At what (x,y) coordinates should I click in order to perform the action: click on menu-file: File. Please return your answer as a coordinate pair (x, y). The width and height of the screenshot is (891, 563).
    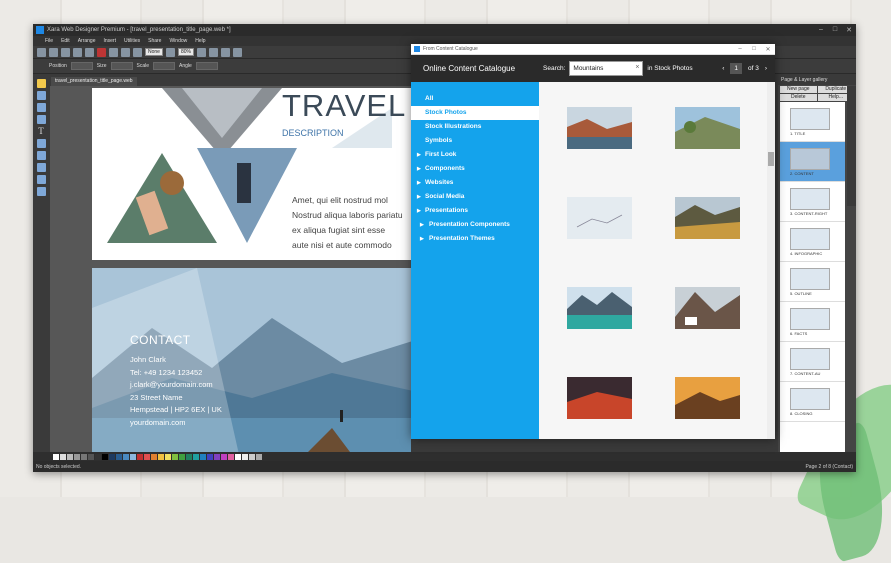
    Looking at the image, I should click on (49, 41).